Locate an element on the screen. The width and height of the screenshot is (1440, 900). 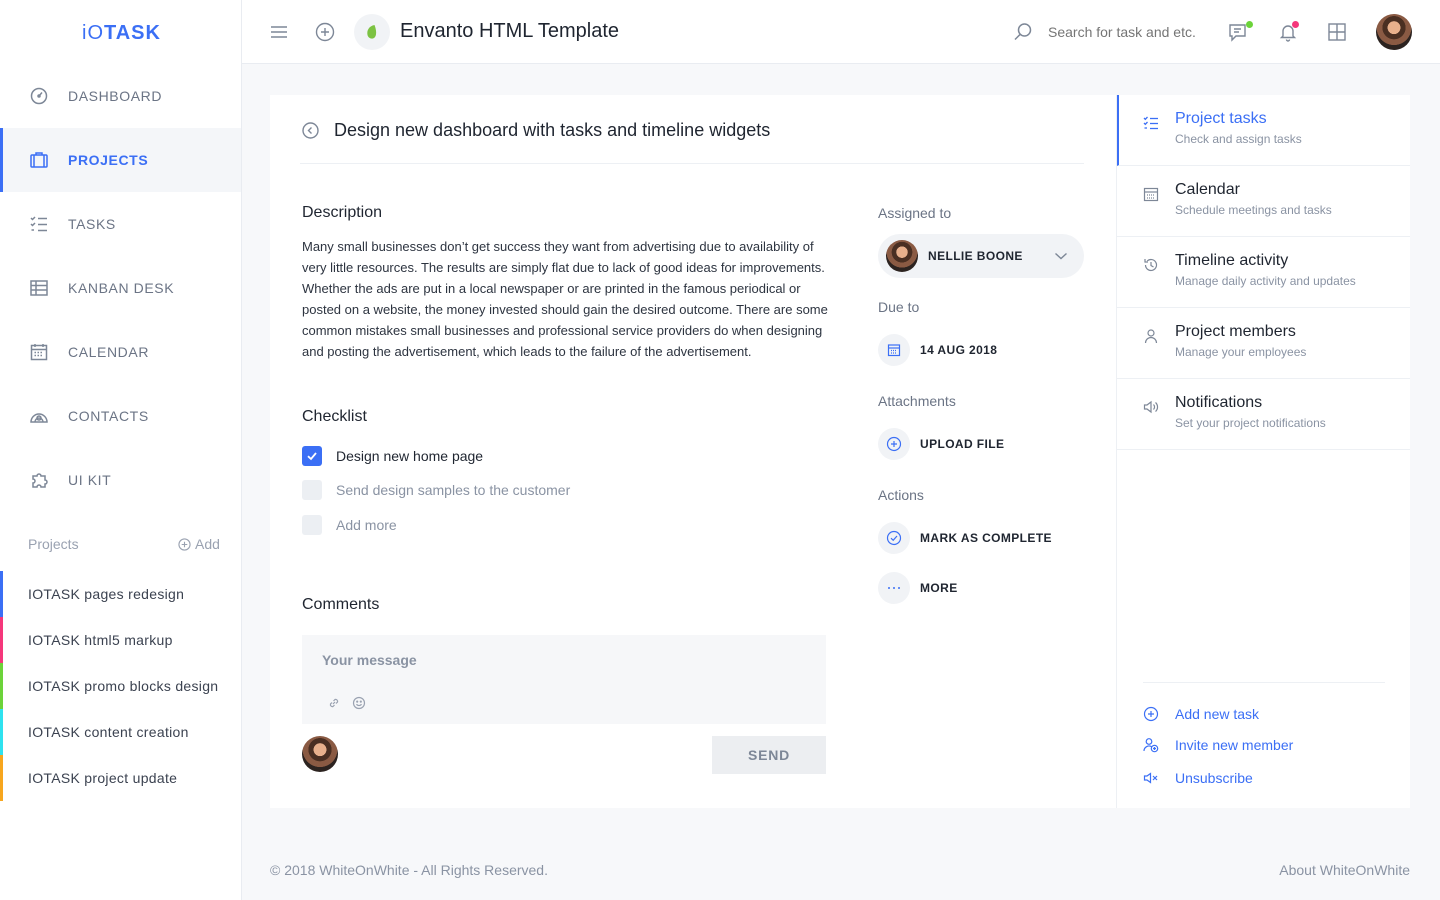
invite-member-link: Invite new member is located at coordinates (1218, 745).